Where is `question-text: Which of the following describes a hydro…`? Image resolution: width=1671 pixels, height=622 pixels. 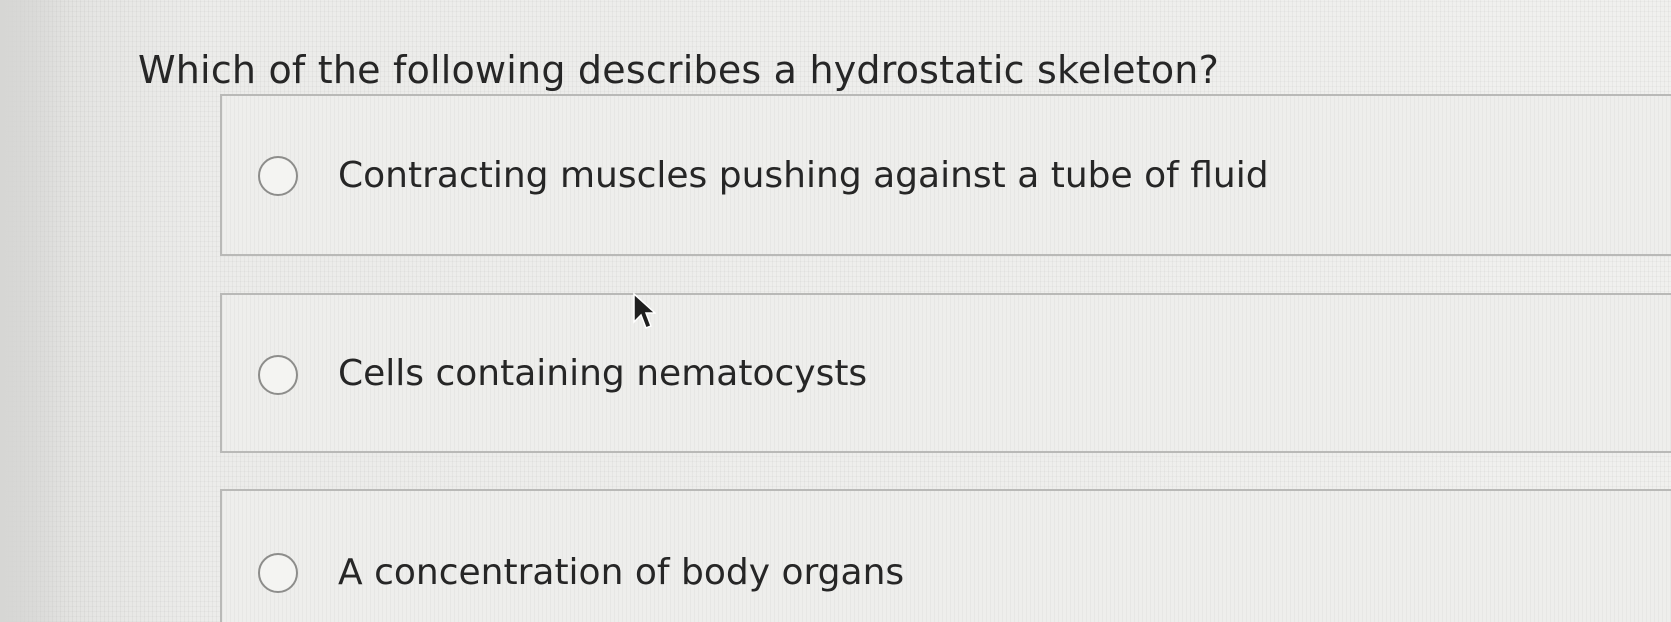
question-text: Which of the following describes a hydro… is located at coordinates (678, 70).